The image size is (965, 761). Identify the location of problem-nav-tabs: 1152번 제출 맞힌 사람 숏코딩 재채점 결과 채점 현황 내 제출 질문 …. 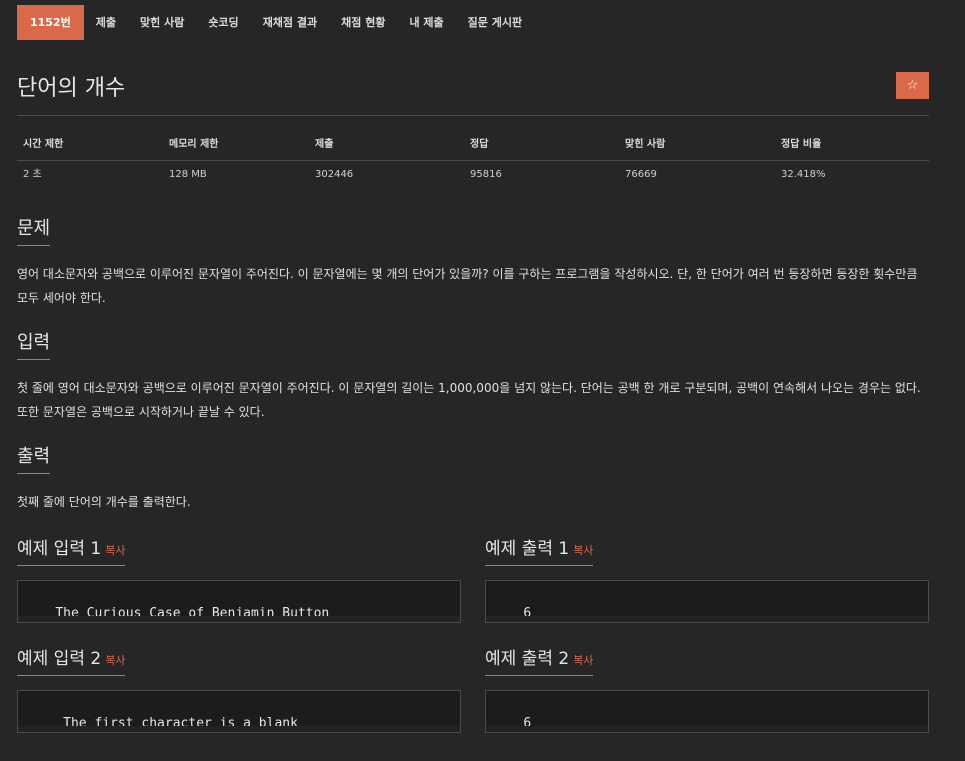
(275, 22).